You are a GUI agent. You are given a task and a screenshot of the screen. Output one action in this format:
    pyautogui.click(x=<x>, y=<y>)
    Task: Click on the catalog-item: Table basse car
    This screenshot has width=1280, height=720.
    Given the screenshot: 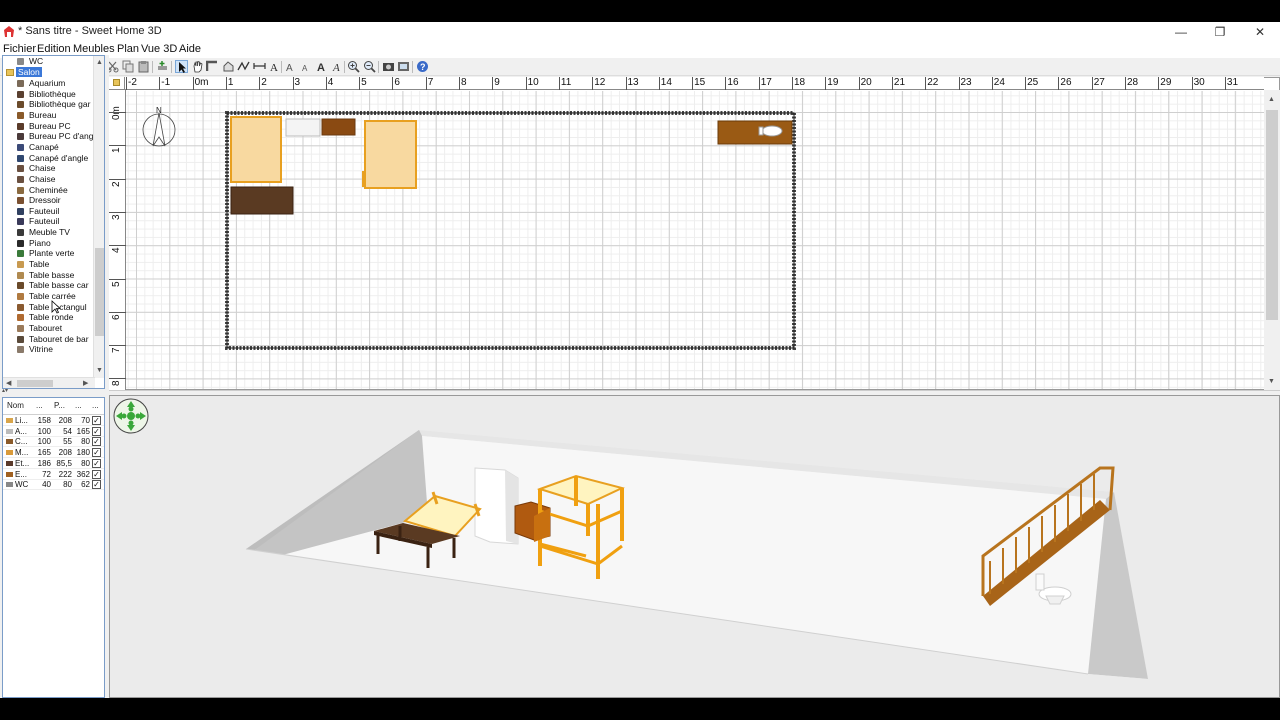 What is the action you would take?
    pyautogui.click(x=49, y=285)
    